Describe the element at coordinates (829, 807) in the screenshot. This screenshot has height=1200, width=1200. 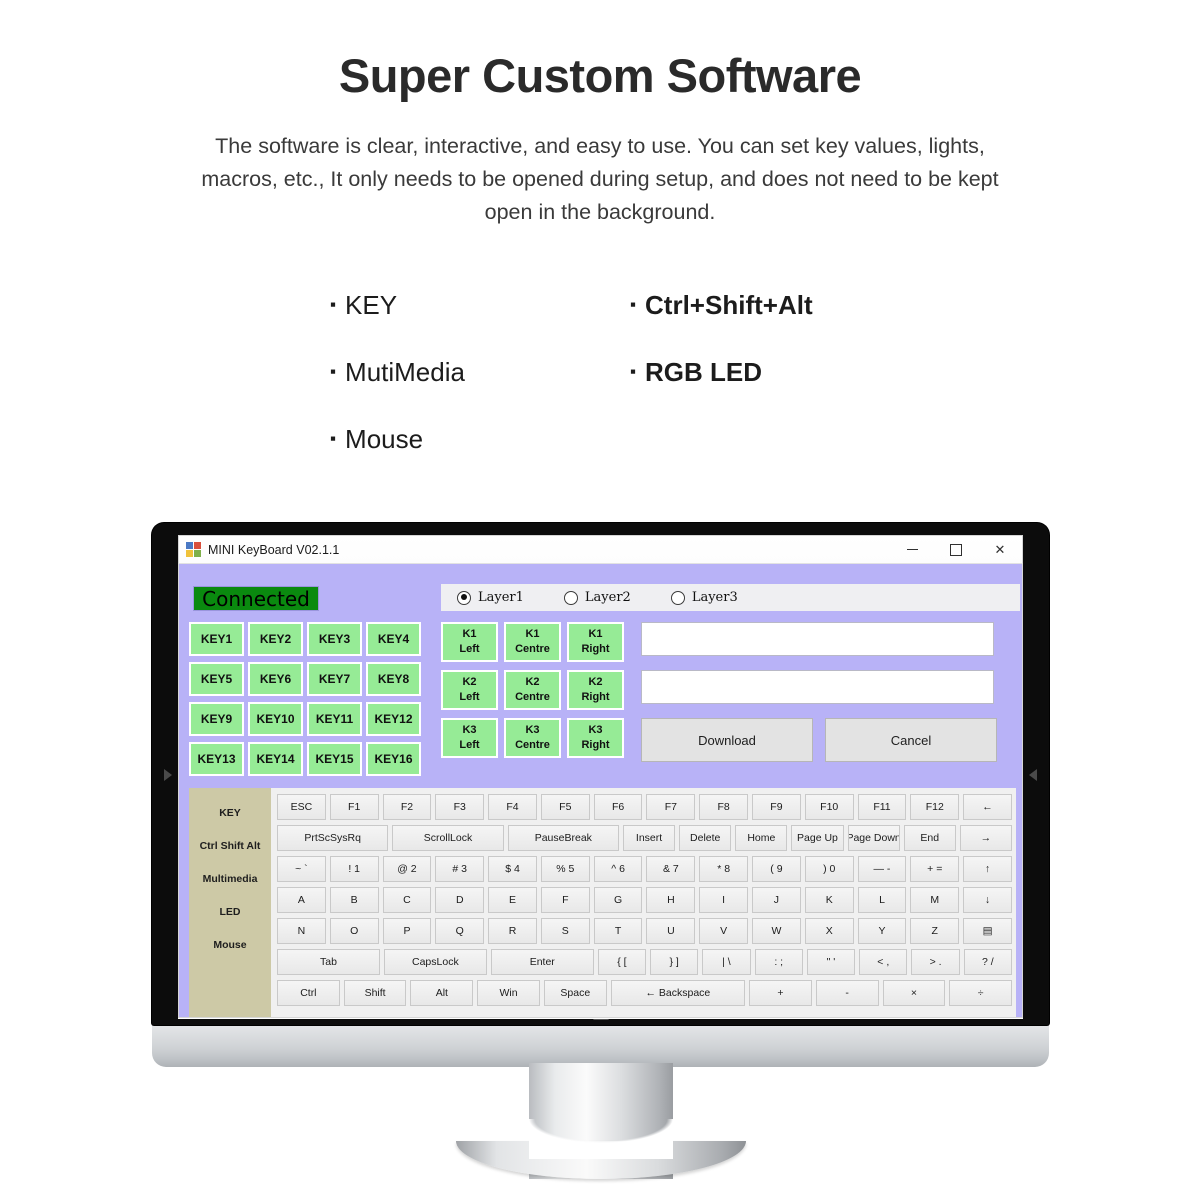
I see `keyboard-key: F10` at that location.